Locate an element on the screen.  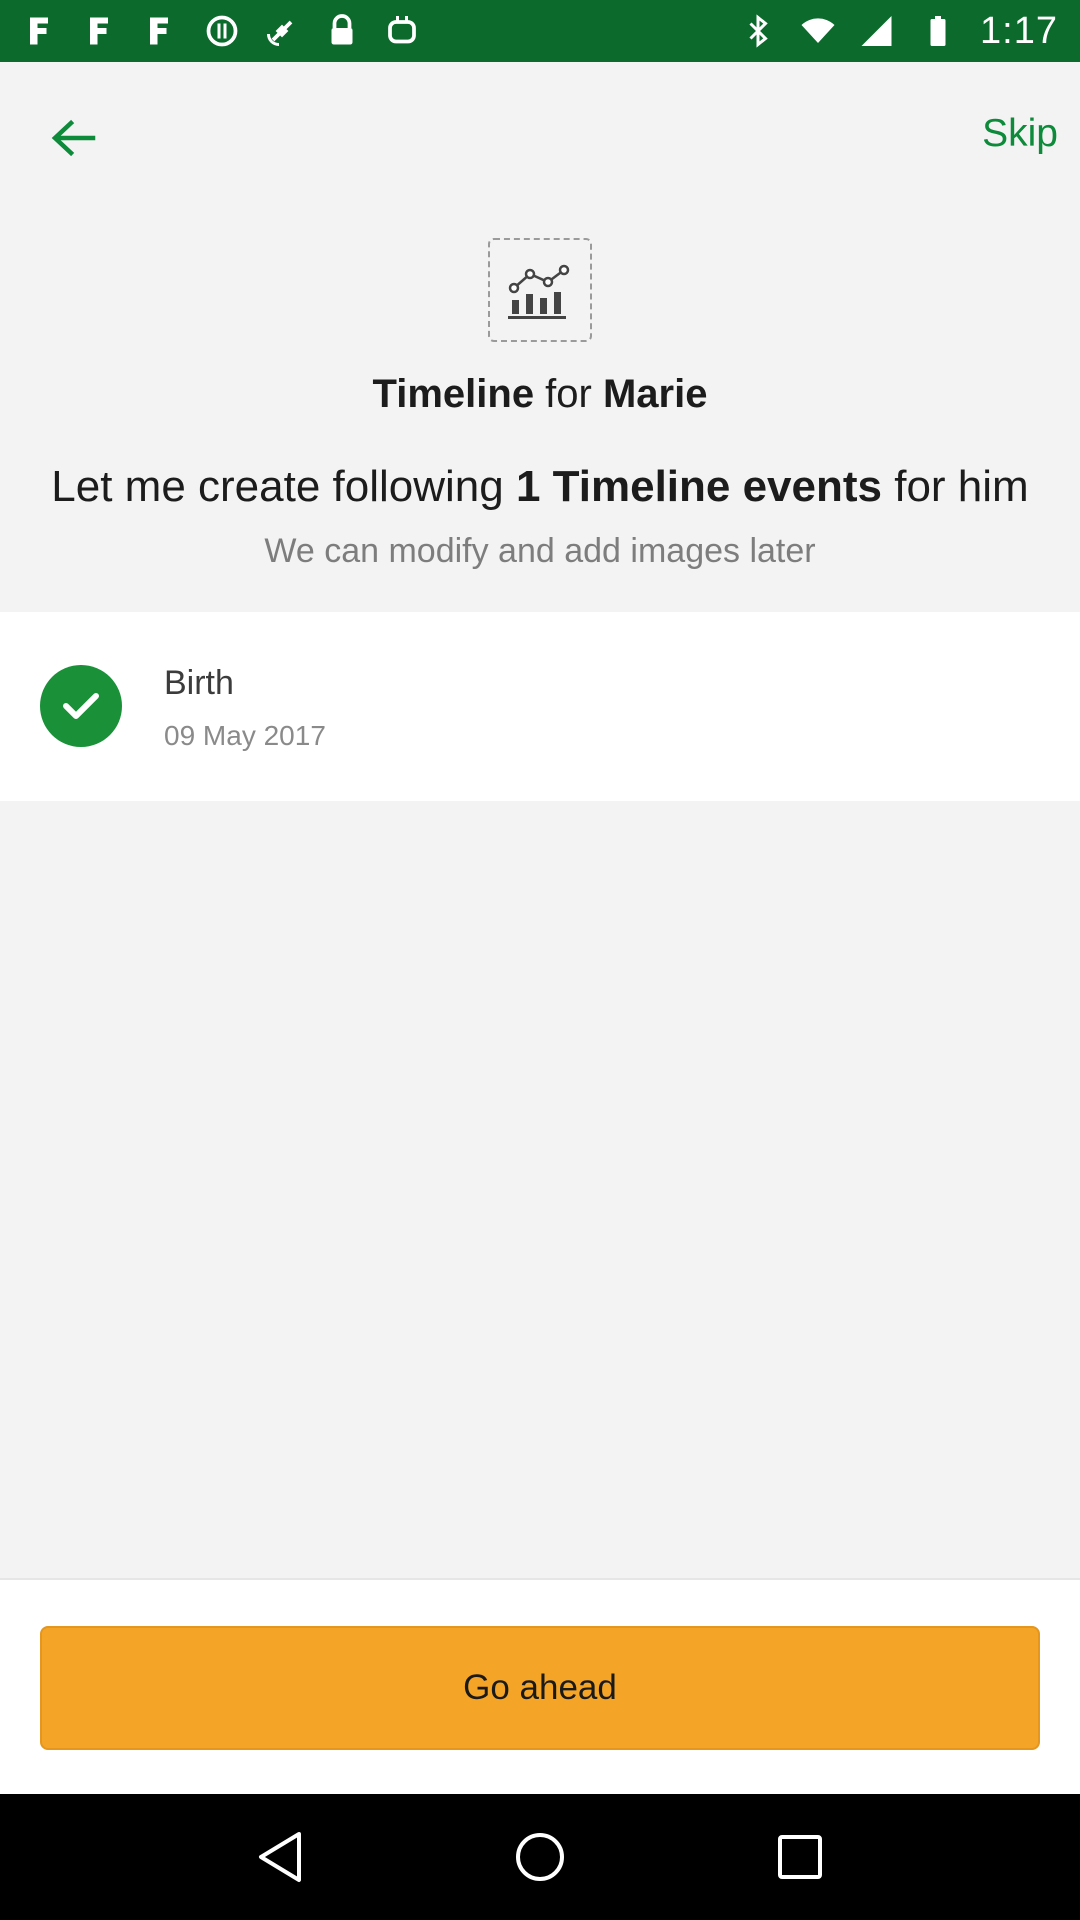
timeline-title-middle: for is located at coordinates (568, 394).